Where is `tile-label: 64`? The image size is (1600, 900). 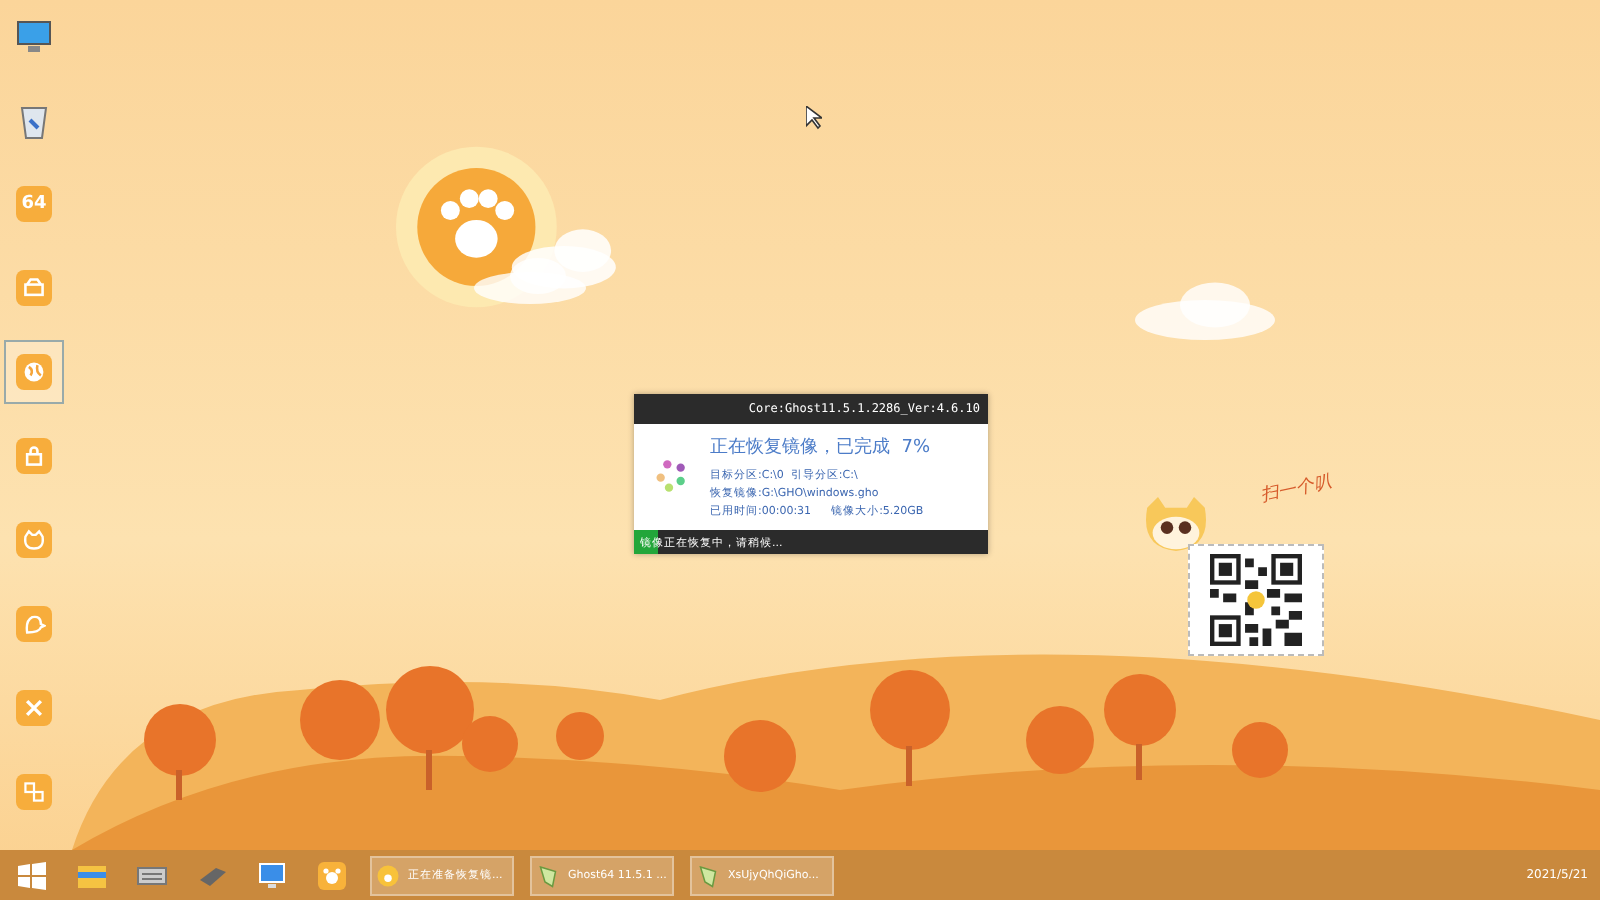
tile-label: 64 is located at coordinates (34, 204).